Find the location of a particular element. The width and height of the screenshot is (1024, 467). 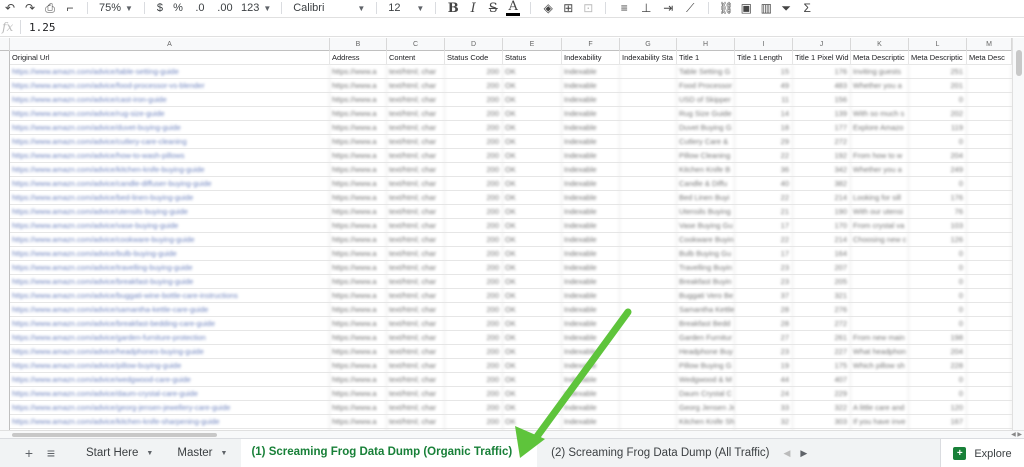

cell: Food Processor is located at coordinates (706, 86).